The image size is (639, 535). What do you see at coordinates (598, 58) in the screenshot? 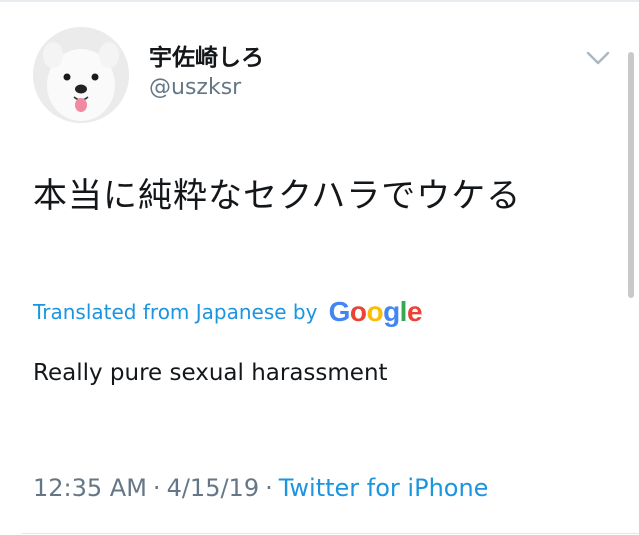
I see `chevron-down-icon` at bounding box center [598, 58].